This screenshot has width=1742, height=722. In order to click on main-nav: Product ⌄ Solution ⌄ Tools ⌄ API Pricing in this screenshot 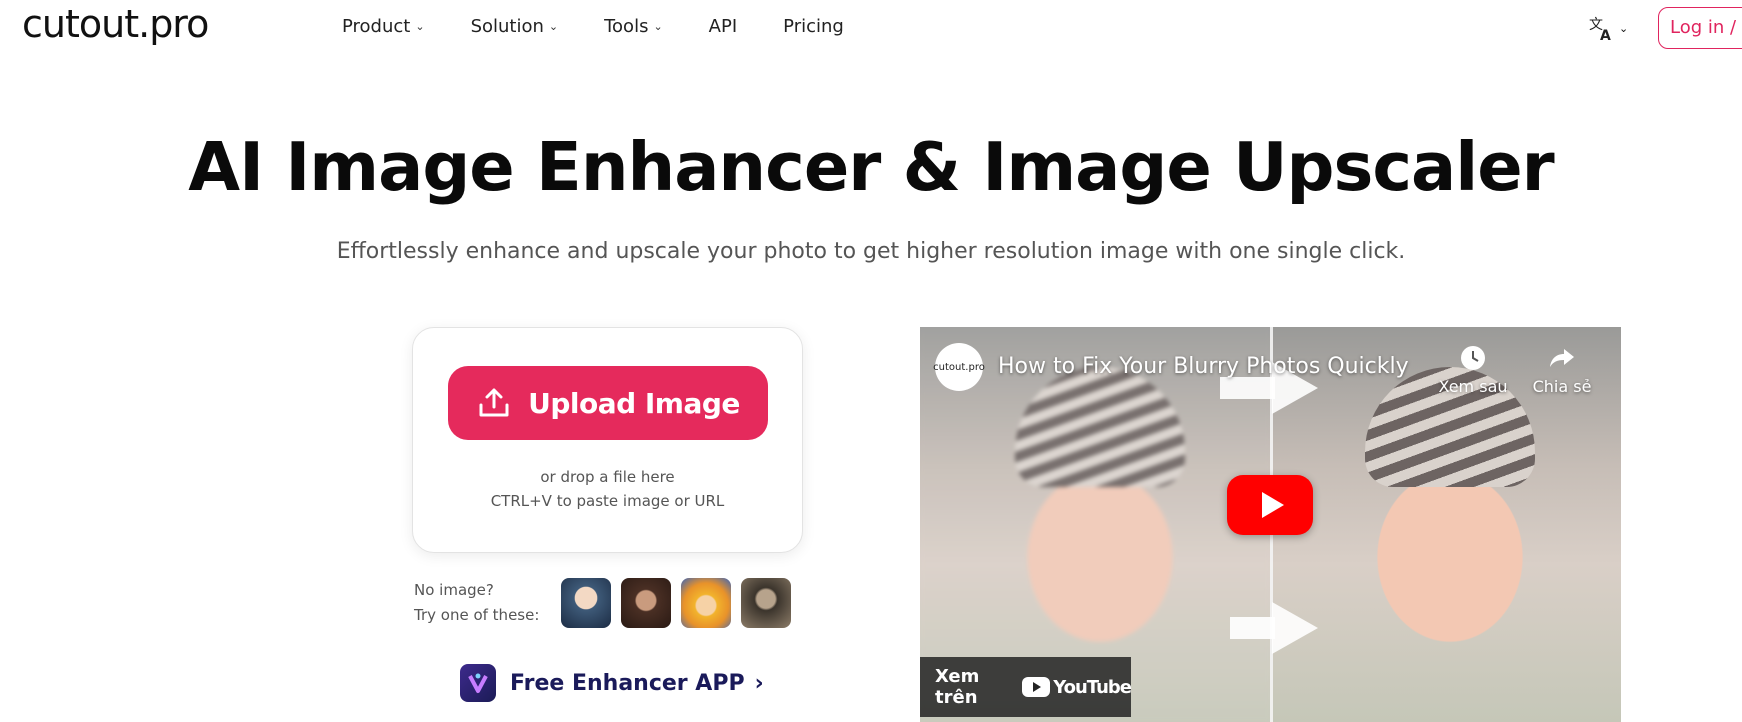, I will do `click(616, 26)`.